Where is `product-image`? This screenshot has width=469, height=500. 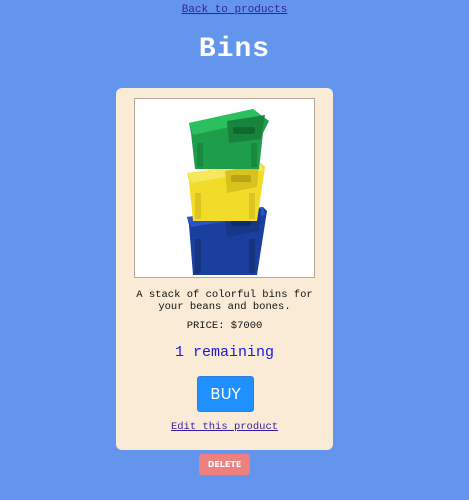 product-image is located at coordinates (224, 188).